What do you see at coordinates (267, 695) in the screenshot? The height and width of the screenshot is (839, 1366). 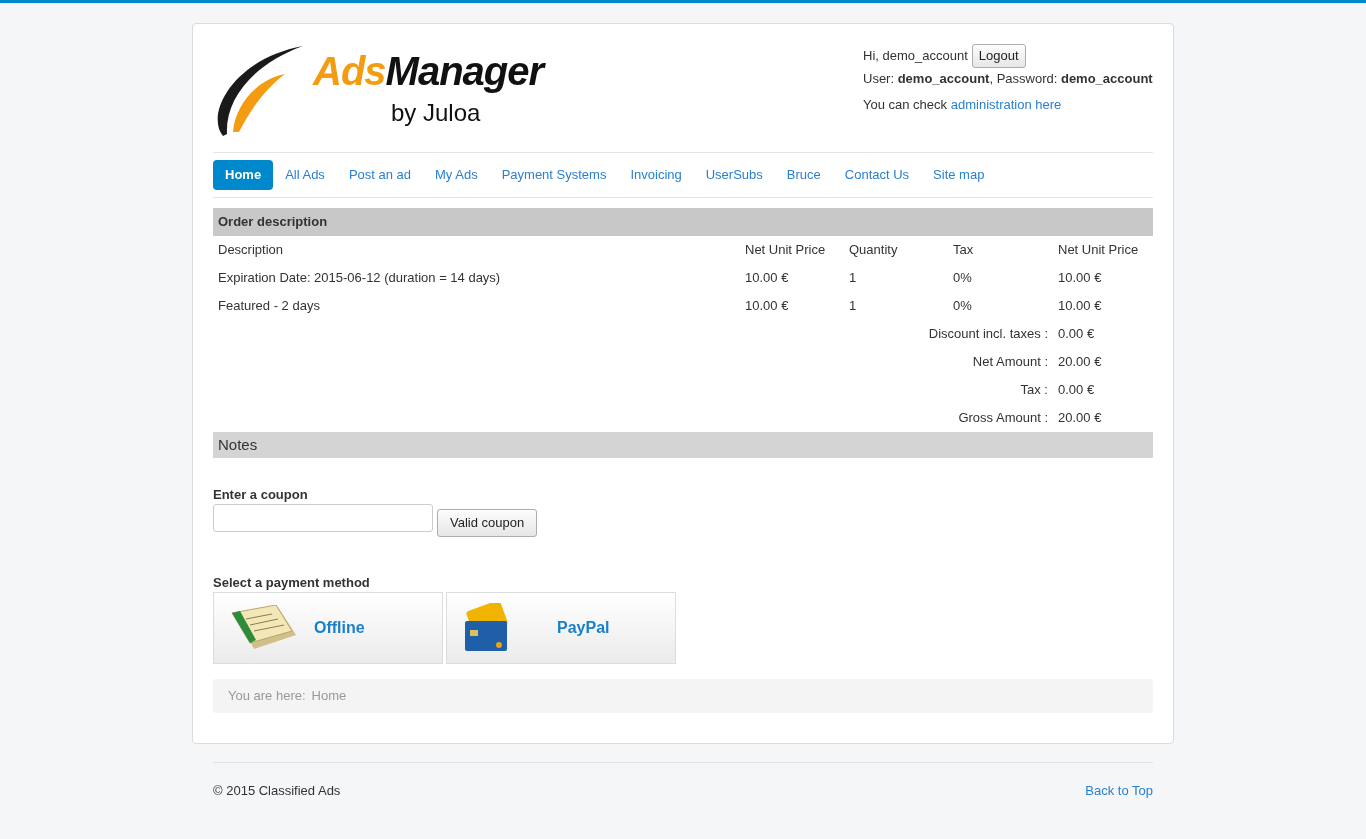 I see `breadcrumb-prefix: You are here:` at bounding box center [267, 695].